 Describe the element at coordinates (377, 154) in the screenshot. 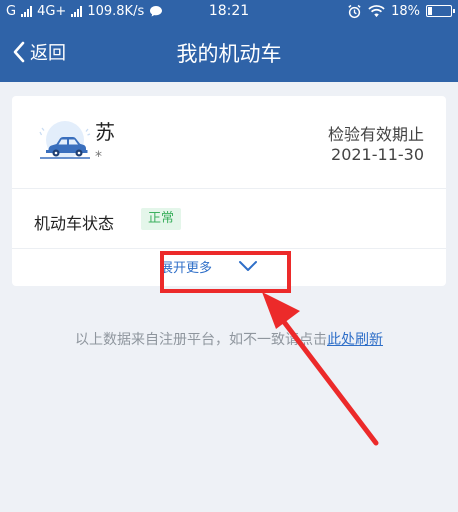

I see `inspection-date: 2021-11-30` at that location.